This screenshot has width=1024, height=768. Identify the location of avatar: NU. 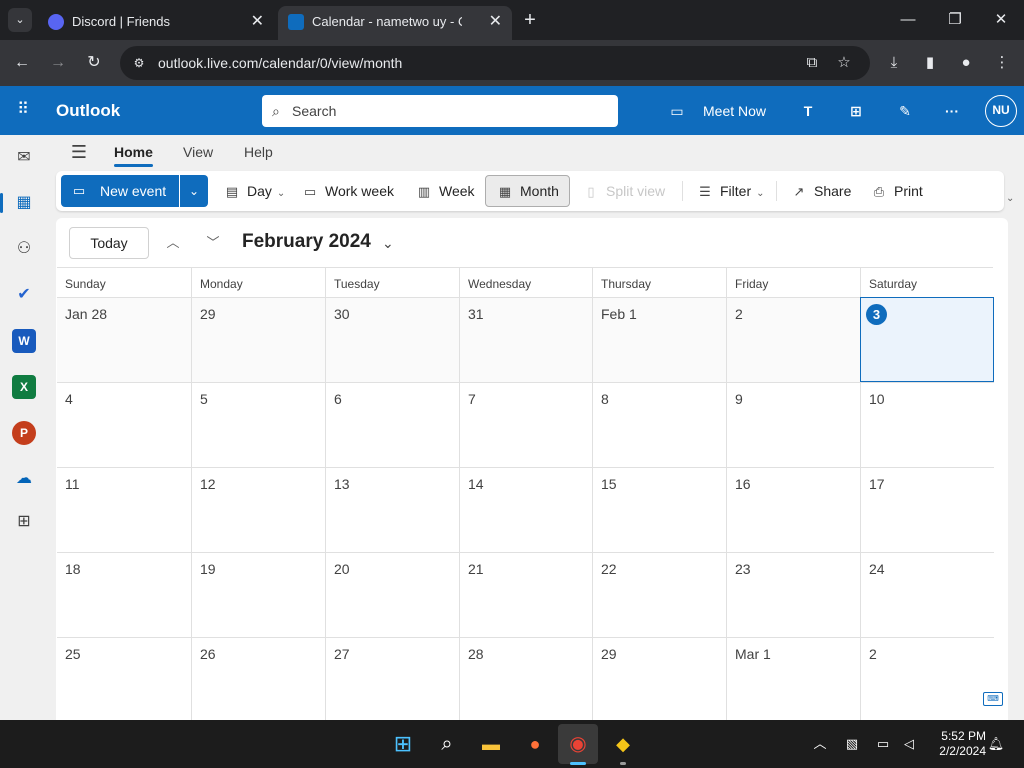
(1001, 111).